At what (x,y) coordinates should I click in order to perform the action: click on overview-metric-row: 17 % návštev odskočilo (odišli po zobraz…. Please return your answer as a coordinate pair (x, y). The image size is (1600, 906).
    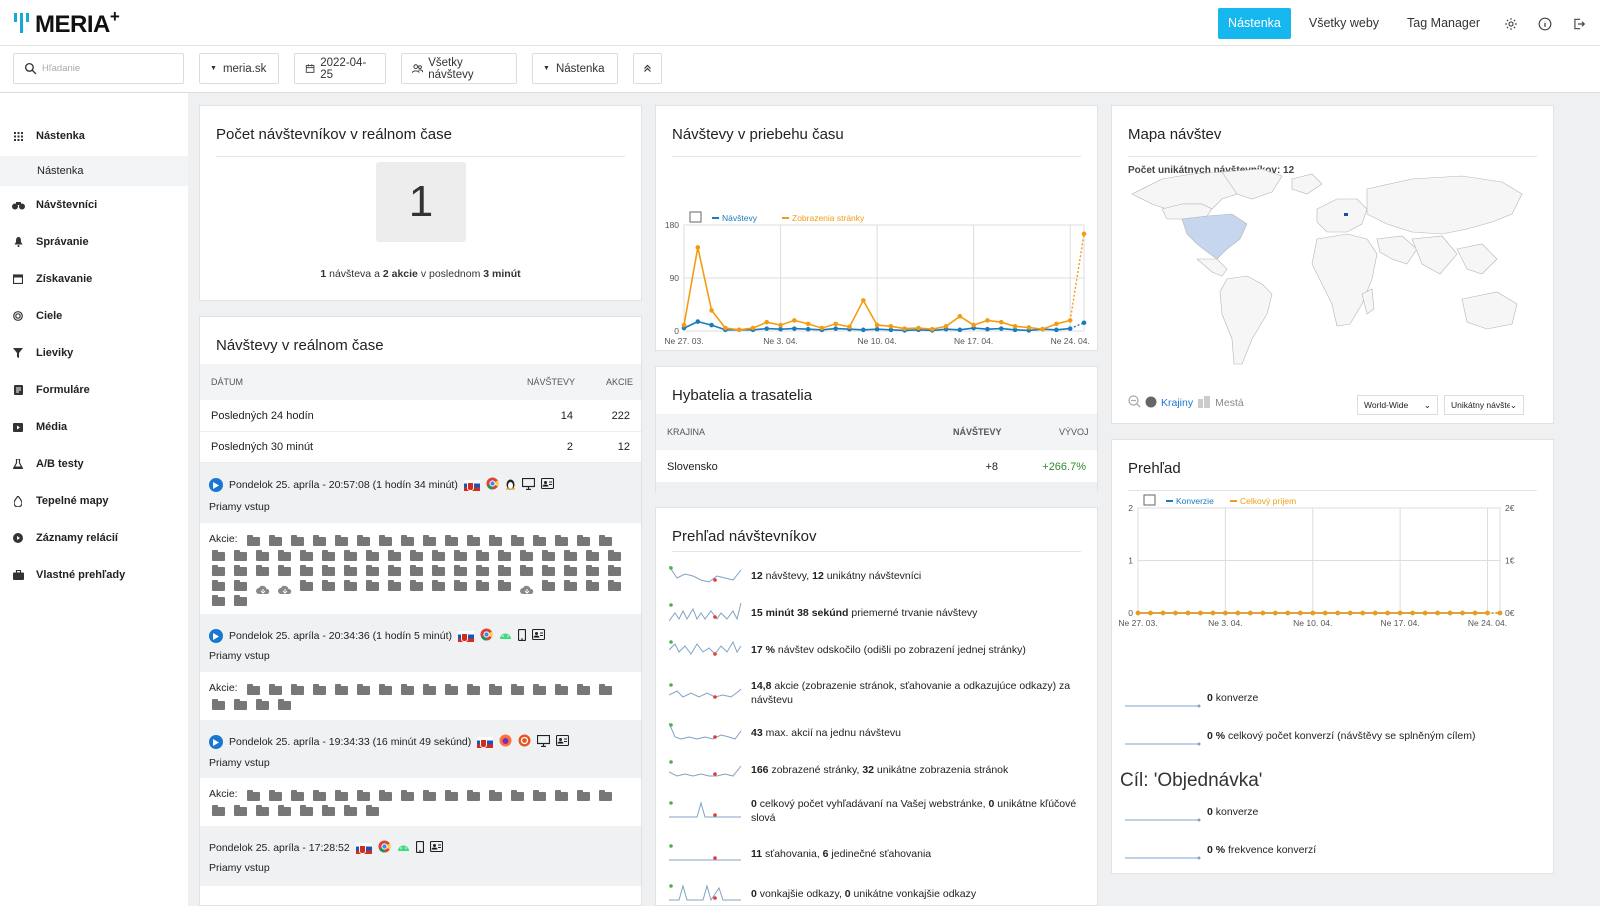
    Looking at the image, I should click on (876, 650).